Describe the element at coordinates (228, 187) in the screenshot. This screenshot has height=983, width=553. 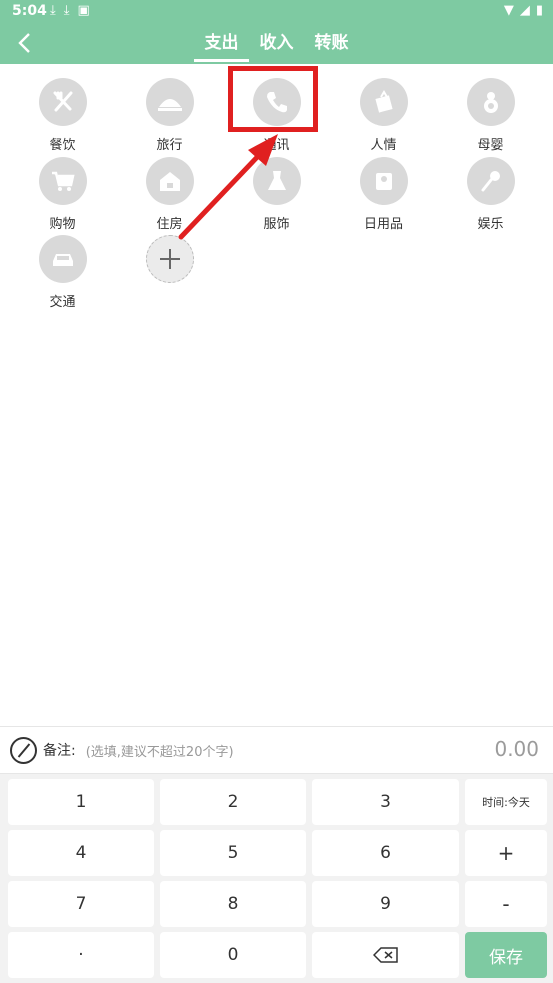
I see `annotation-arrow` at that location.